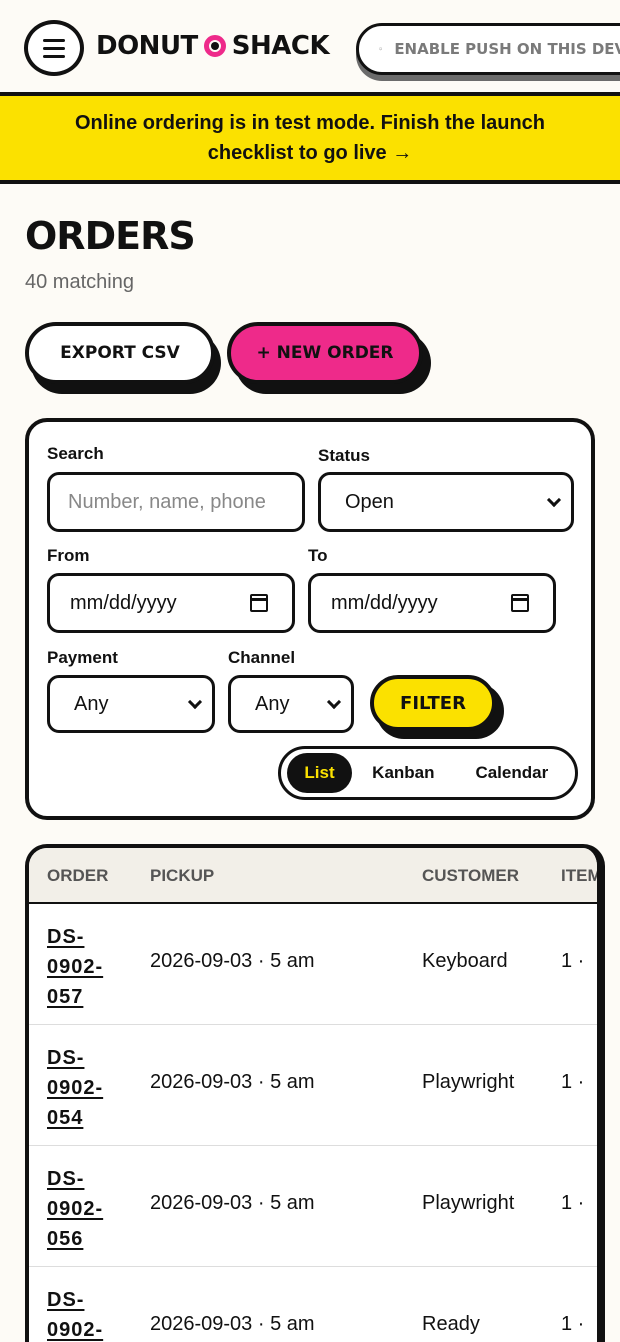 Image resolution: width=620 pixels, height=1342 pixels. I want to click on table-header: ORDER PICKUP CUSTOMER ITEMS, so click(313, 876).